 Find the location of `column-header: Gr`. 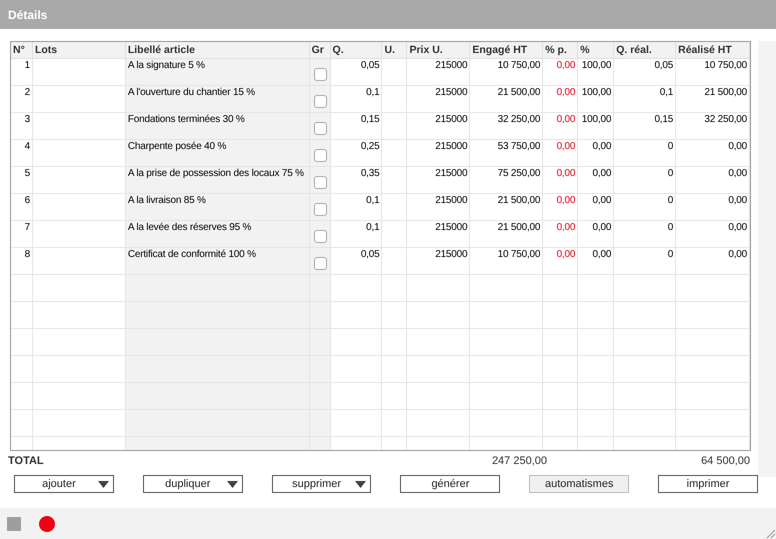

column-header: Gr is located at coordinates (320, 50).